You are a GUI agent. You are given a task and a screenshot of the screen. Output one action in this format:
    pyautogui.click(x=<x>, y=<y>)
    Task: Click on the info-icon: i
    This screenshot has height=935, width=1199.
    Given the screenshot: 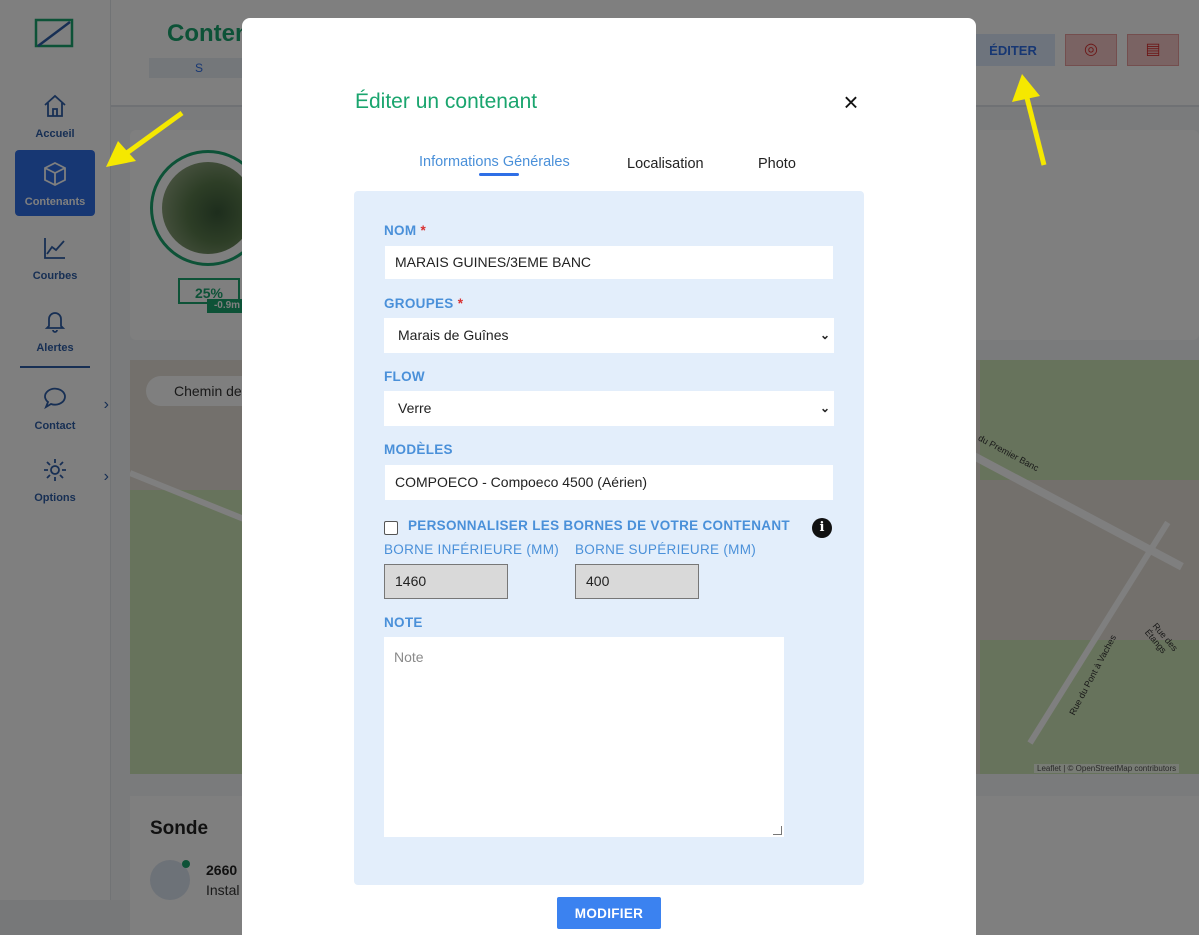 What is the action you would take?
    pyautogui.click(x=822, y=528)
    